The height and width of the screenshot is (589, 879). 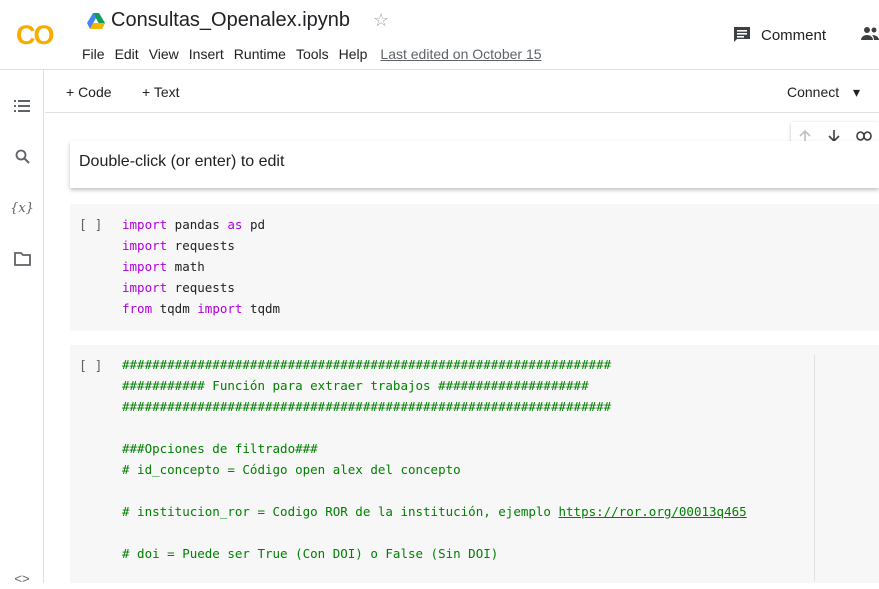 What do you see at coordinates (870, 34) in the screenshot?
I see `share-icon` at bounding box center [870, 34].